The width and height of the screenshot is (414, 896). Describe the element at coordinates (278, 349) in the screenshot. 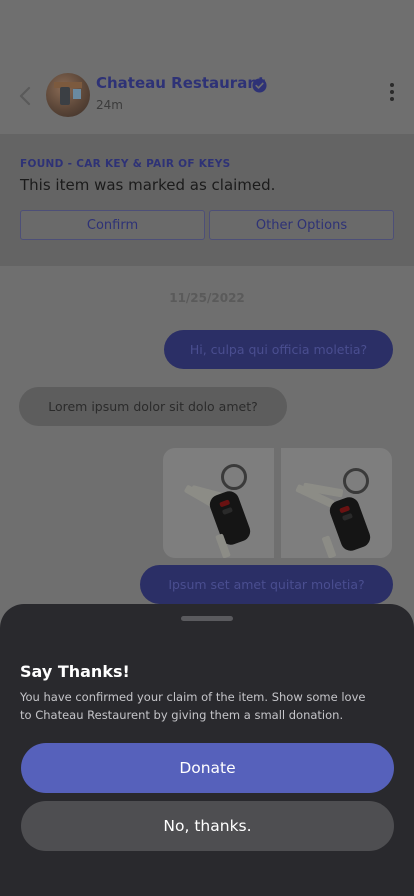

I see `message-bubble-outgoing: Hi, culpa qui officia moletia?` at that location.